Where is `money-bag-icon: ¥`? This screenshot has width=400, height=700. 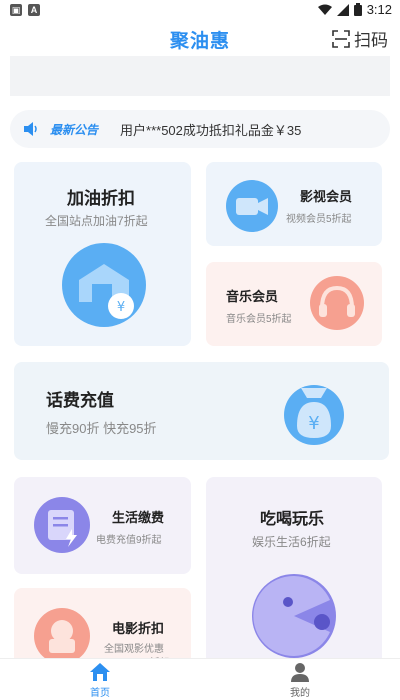 money-bag-icon: ¥ is located at coordinates (314, 415).